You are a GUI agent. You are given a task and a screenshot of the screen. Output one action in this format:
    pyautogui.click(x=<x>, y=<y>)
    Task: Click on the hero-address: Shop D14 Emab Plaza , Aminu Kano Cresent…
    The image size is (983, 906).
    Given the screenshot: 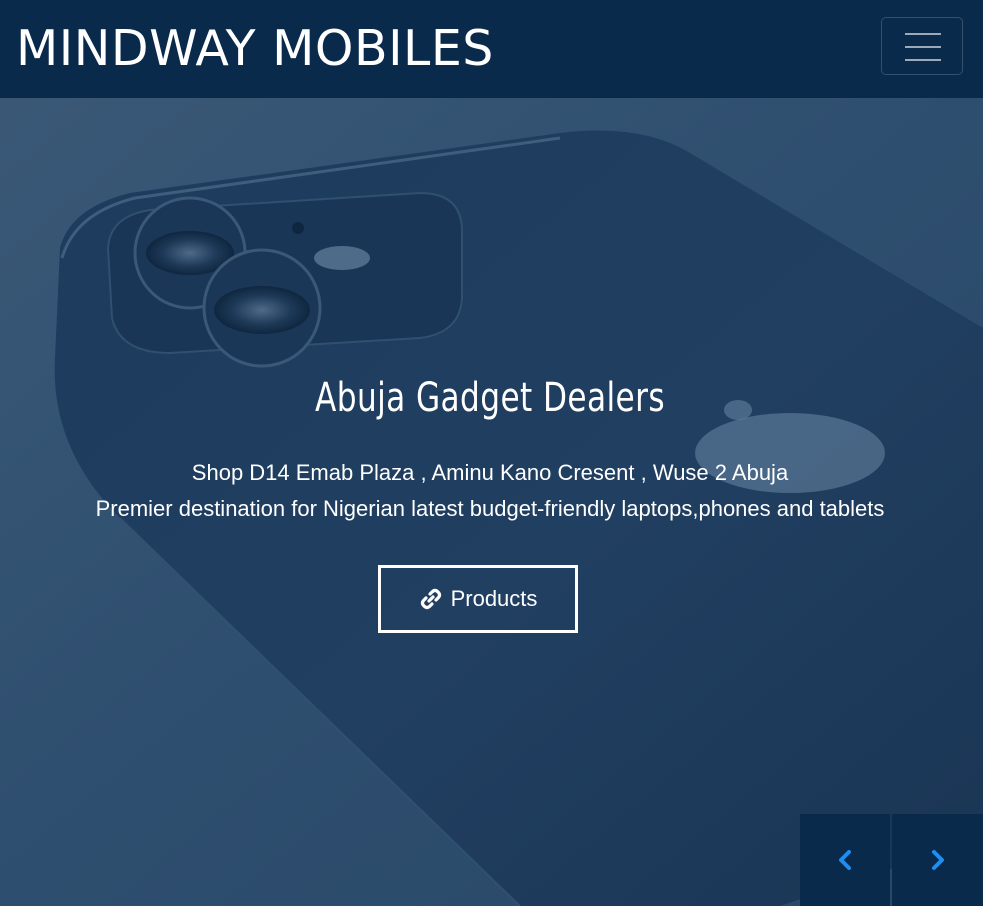 What is the action you would take?
    pyautogui.click(x=490, y=472)
    